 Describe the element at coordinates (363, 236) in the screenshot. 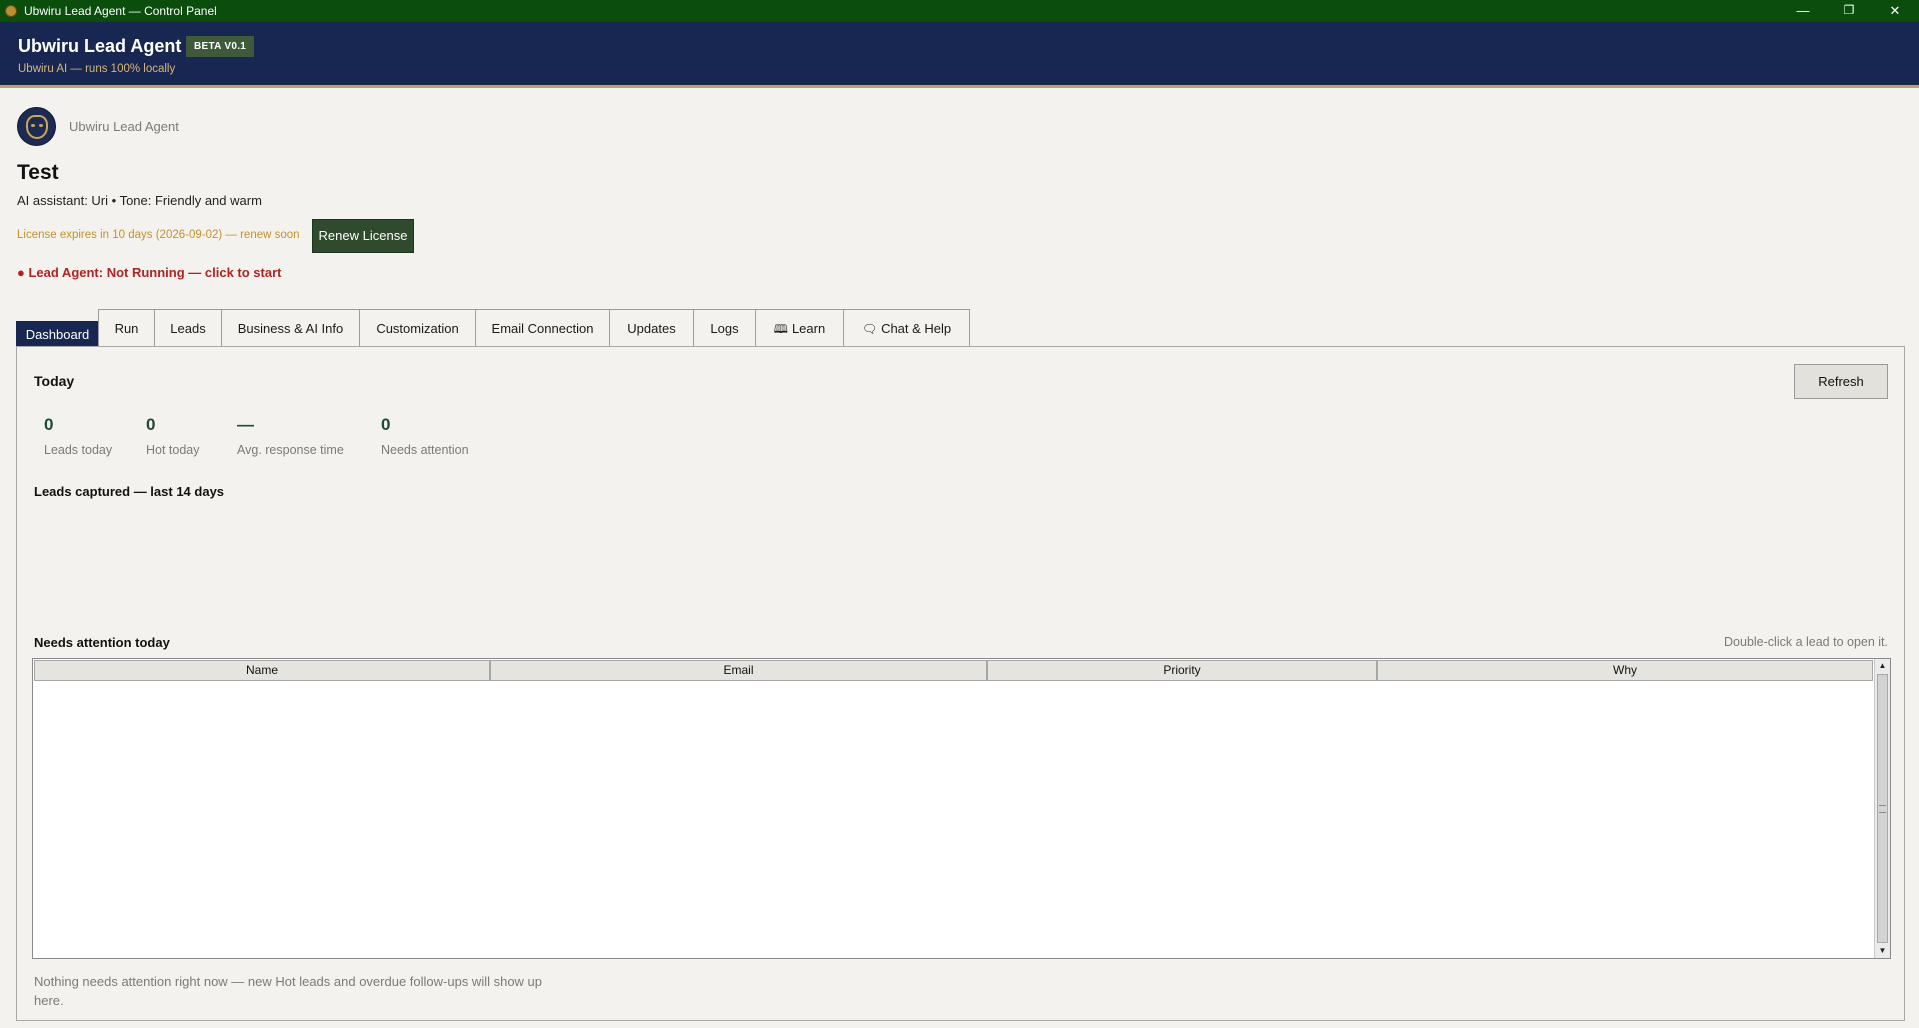

I see `renew-license-button: Renew License` at that location.